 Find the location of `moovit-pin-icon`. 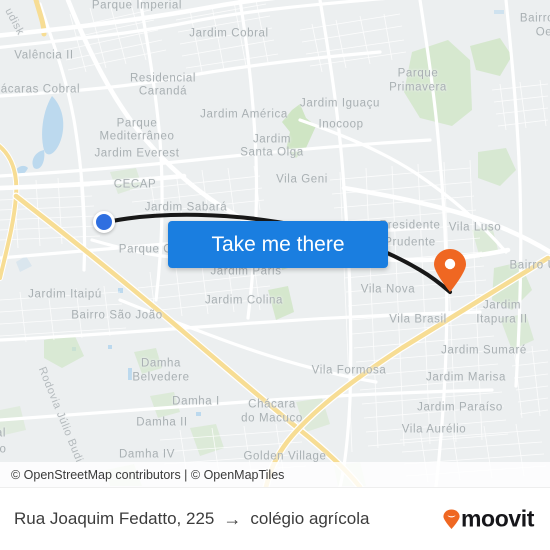

moovit-pin-icon is located at coordinates (451, 519).